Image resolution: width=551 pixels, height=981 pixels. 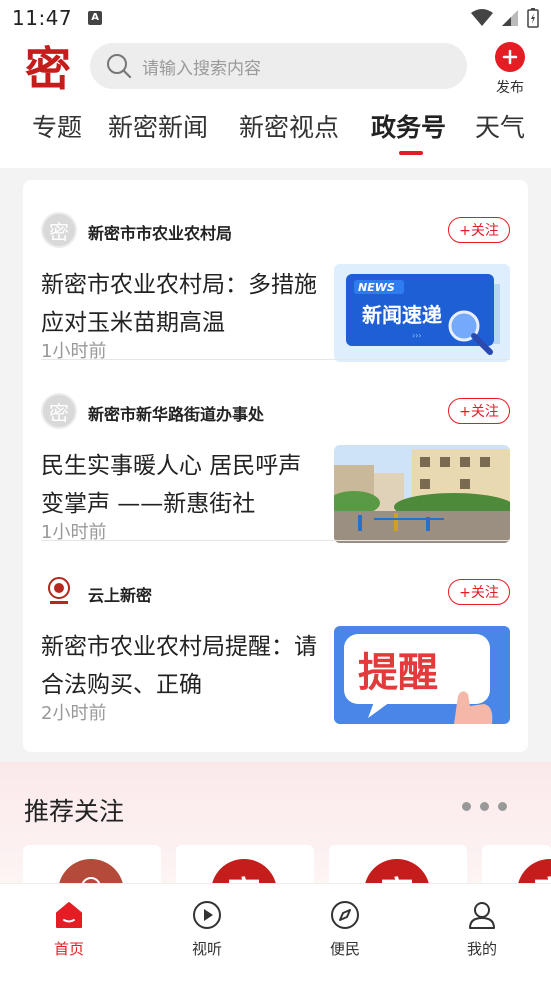 I want to click on play-icon, so click(x=207, y=915).